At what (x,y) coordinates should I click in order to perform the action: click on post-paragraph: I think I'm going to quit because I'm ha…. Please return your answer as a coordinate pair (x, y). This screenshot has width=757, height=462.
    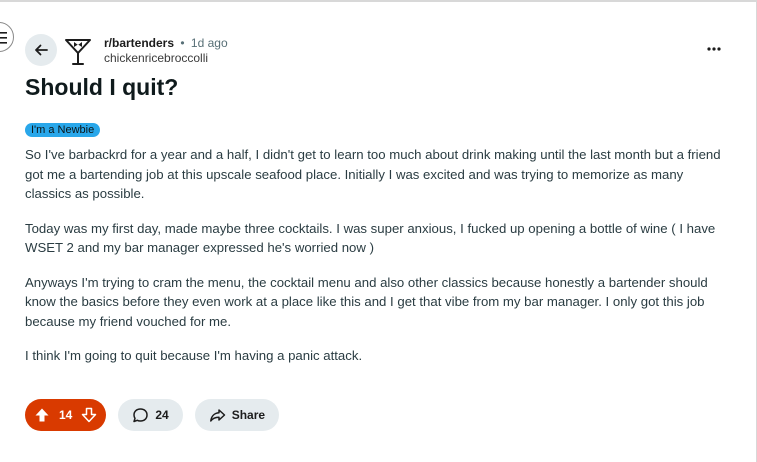
    Looking at the image, I should click on (194, 355).